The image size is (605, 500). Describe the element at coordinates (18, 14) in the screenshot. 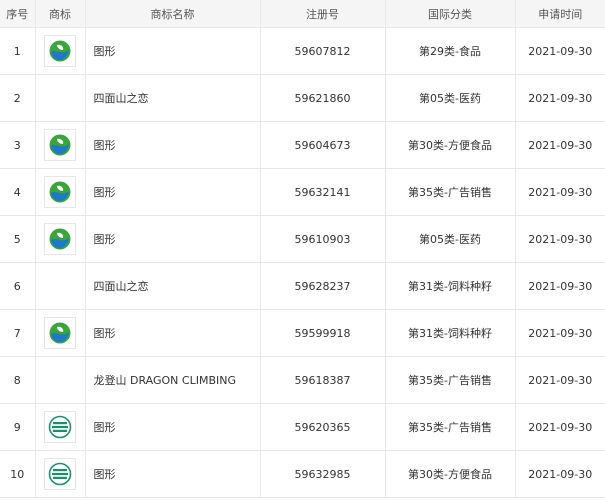

I see `col-header-index: 序号` at that location.